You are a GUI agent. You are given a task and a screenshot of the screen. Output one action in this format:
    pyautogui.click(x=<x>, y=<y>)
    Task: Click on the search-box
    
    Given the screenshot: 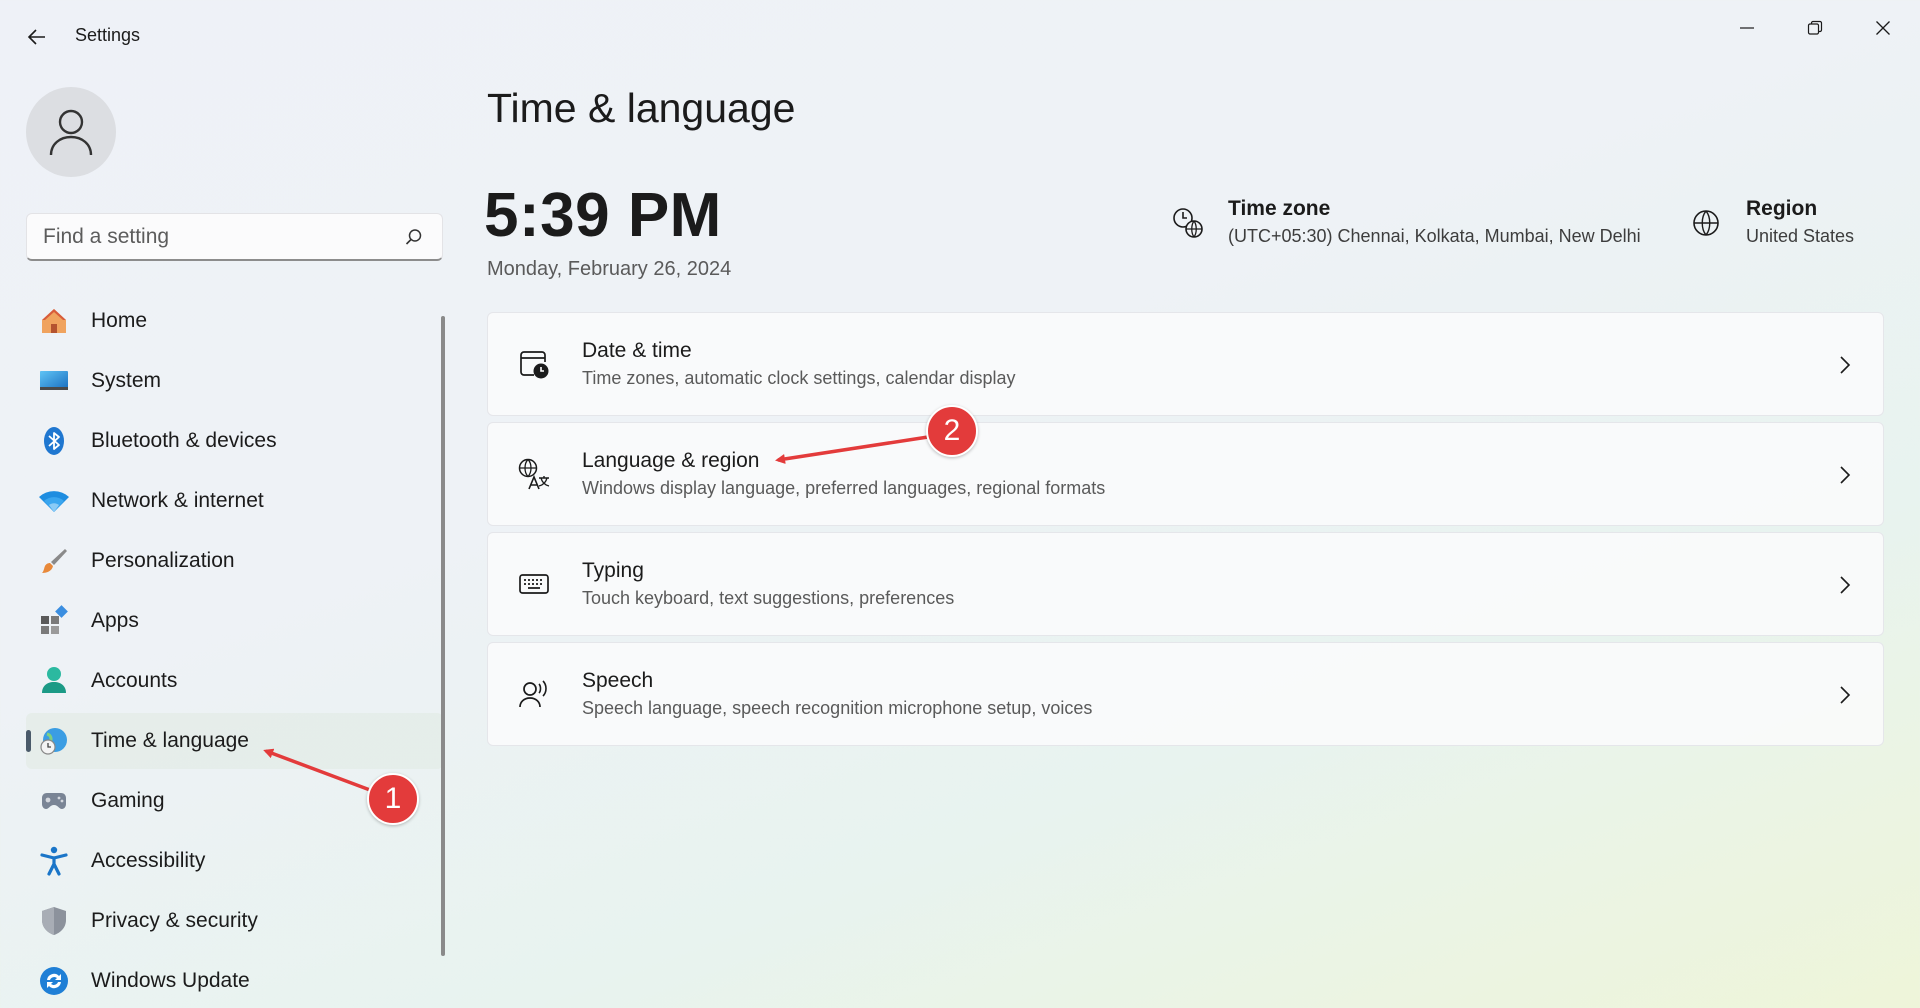 What is the action you would take?
    pyautogui.click(x=234, y=237)
    